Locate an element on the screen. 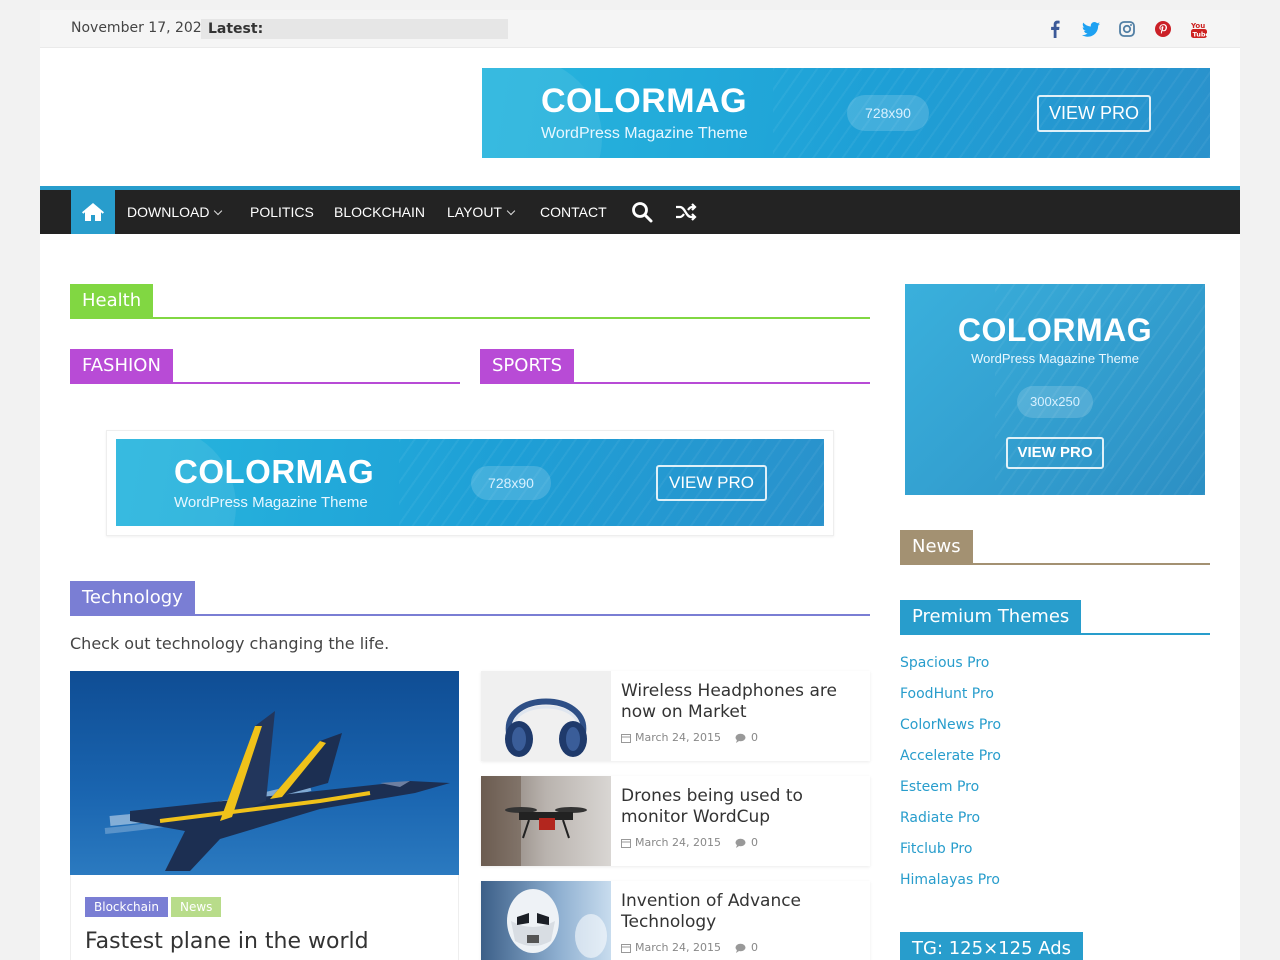  drone-image is located at coordinates (534, 821).